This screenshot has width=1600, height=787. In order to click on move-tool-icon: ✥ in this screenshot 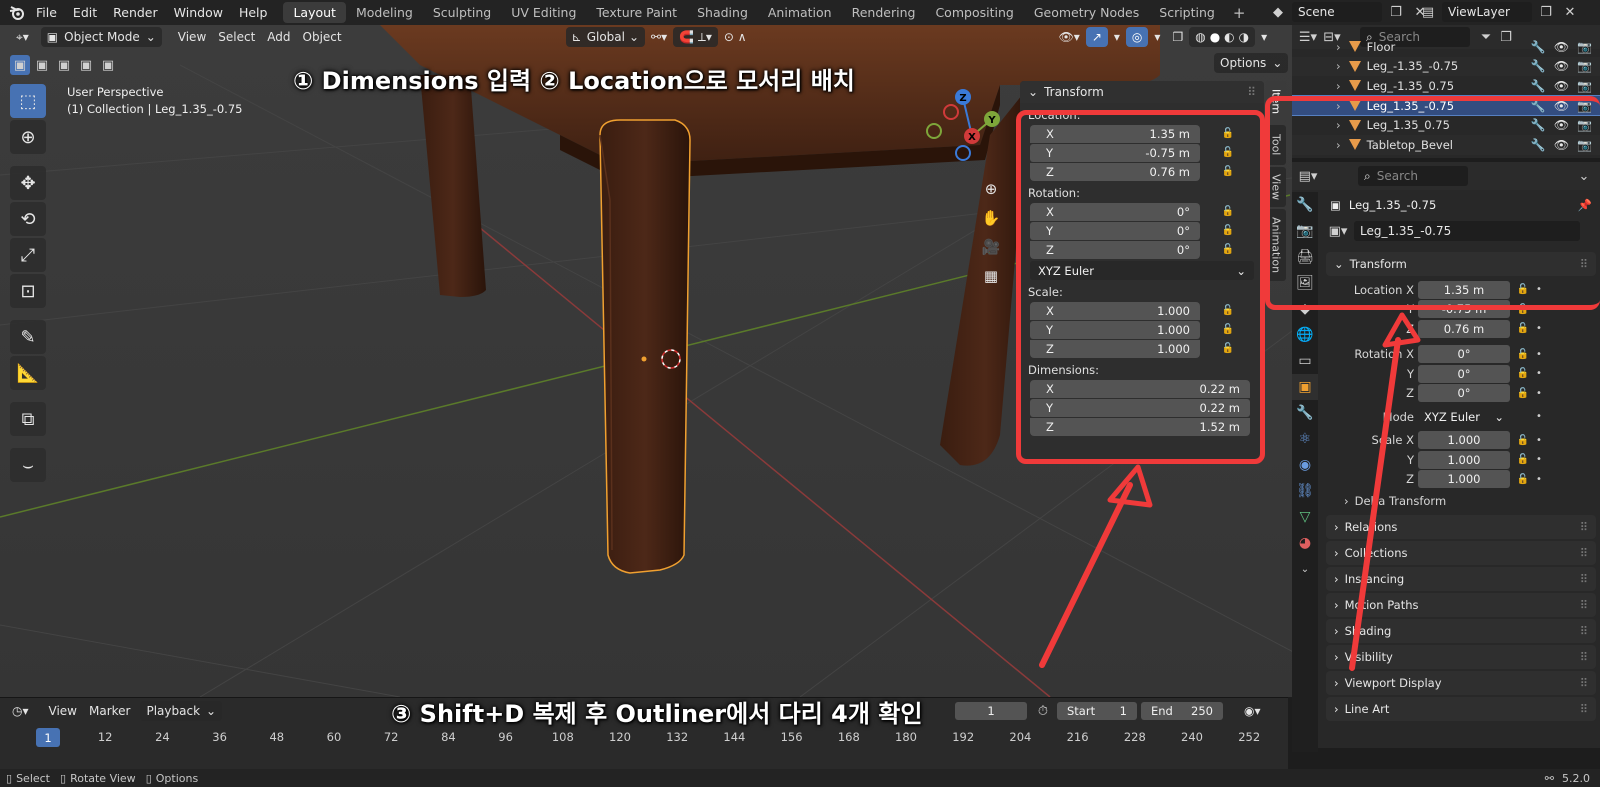, I will do `click(28, 183)`.